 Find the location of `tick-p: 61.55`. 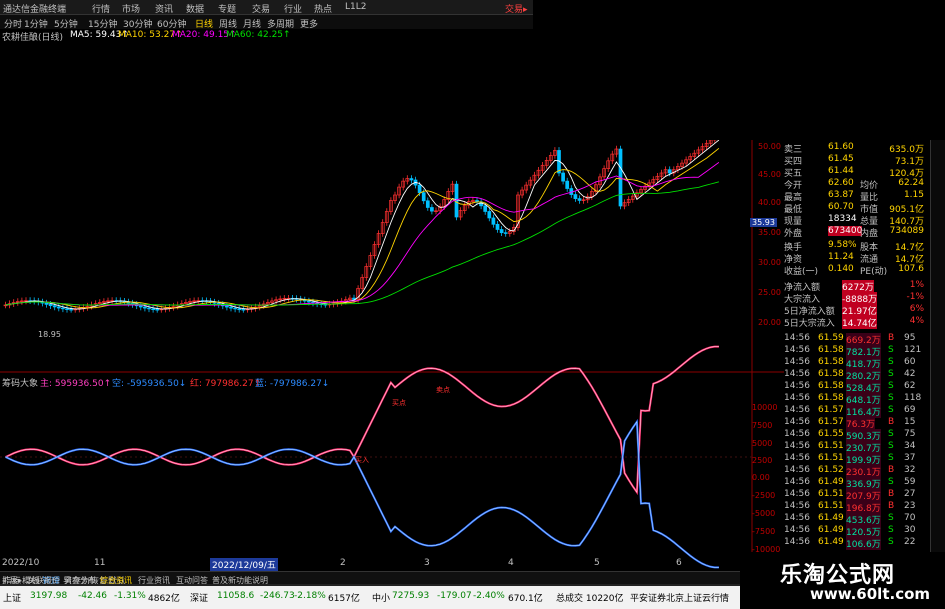

tick-p: 61.55 is located at coordinates (831, 434).